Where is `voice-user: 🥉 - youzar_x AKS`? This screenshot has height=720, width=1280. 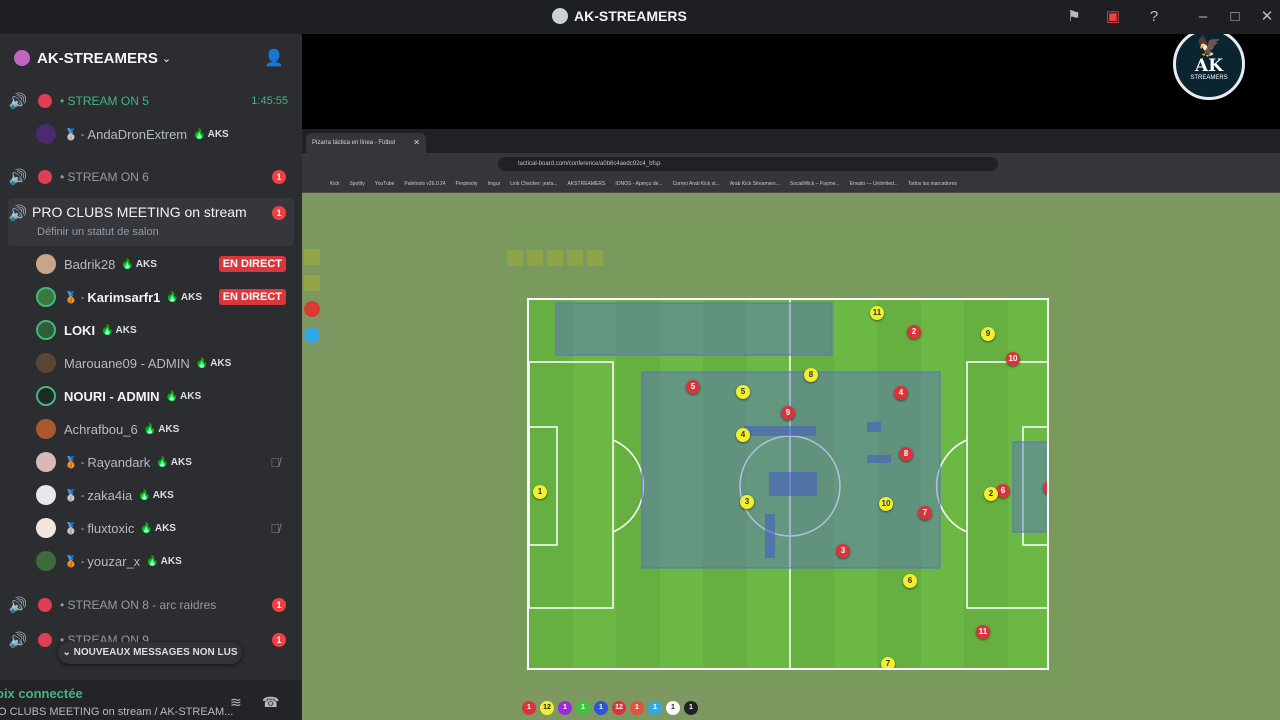
voice-user: 🥉 - youzar_x AKS is located at coordinates (165, 561).